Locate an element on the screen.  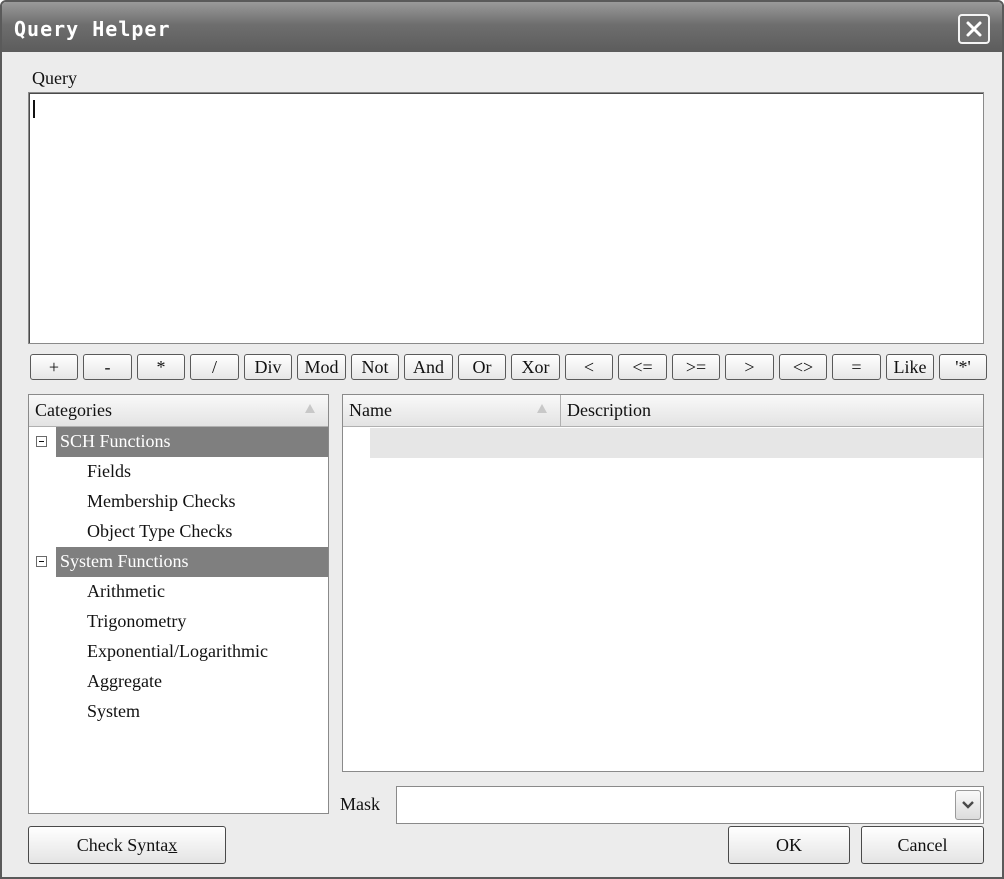
tree-item-label: Trigonometry is located at coordinates (137, 621).